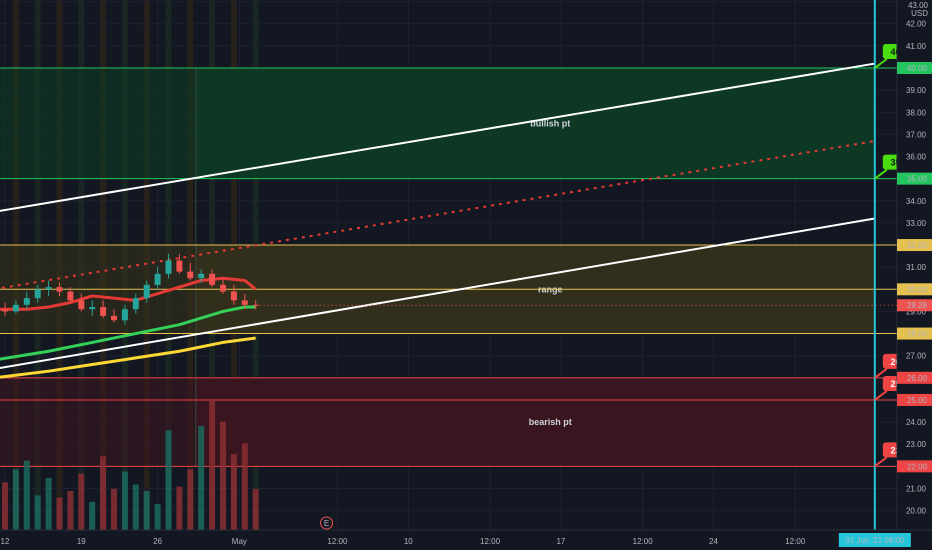 The height and width of the screenshot is (550, 932). I want to click on y-tick-label: 41.00, so click(916, 46).